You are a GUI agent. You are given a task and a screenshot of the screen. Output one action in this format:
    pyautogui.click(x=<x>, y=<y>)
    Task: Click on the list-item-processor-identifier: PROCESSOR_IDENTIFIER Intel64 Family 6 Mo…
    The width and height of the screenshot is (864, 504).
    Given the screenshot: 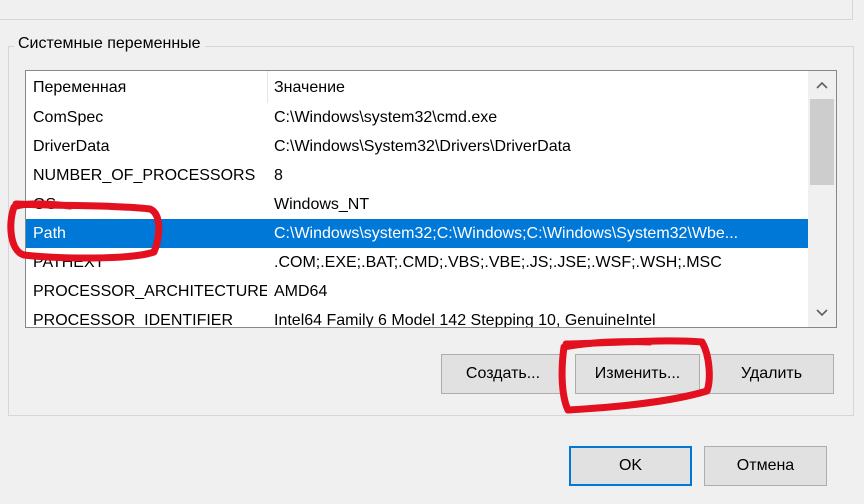 What is the action you would take?
    pyautogui.click(x=417, y=317)
    